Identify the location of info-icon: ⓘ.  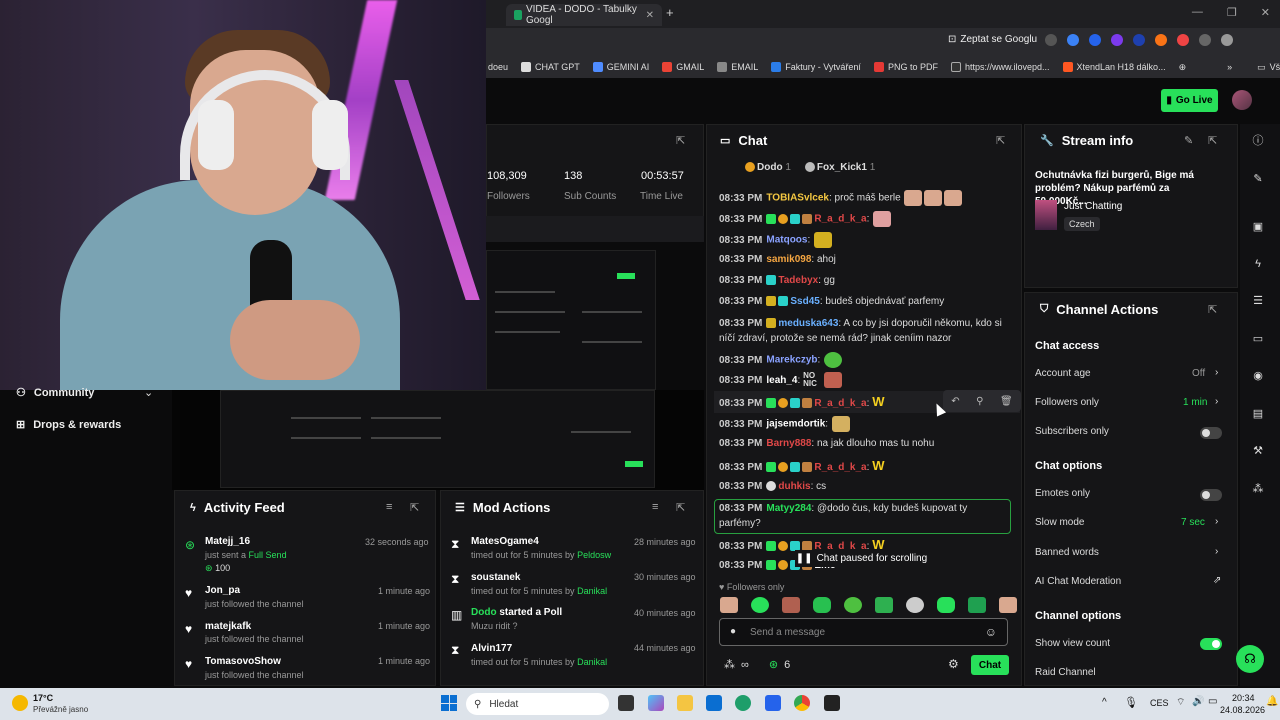
(1258, 140).